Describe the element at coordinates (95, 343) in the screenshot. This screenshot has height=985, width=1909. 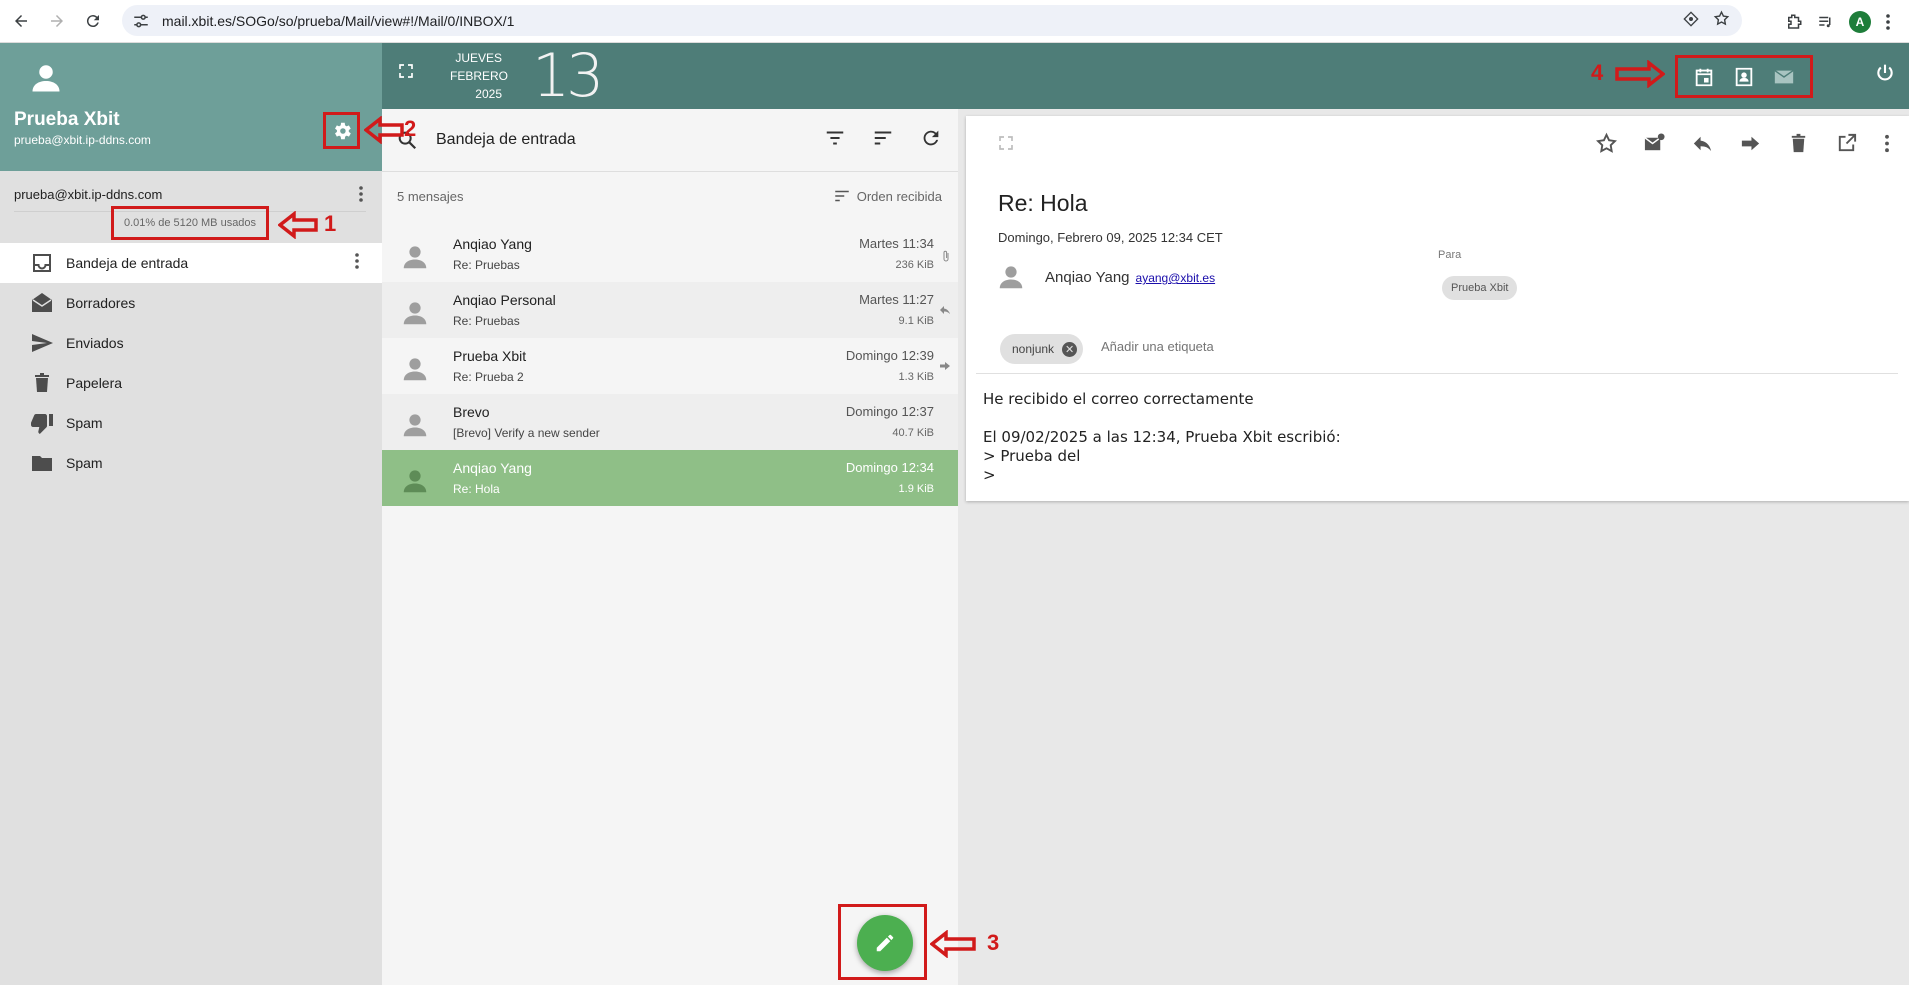
I see `folder-label: Enviados` at that location.